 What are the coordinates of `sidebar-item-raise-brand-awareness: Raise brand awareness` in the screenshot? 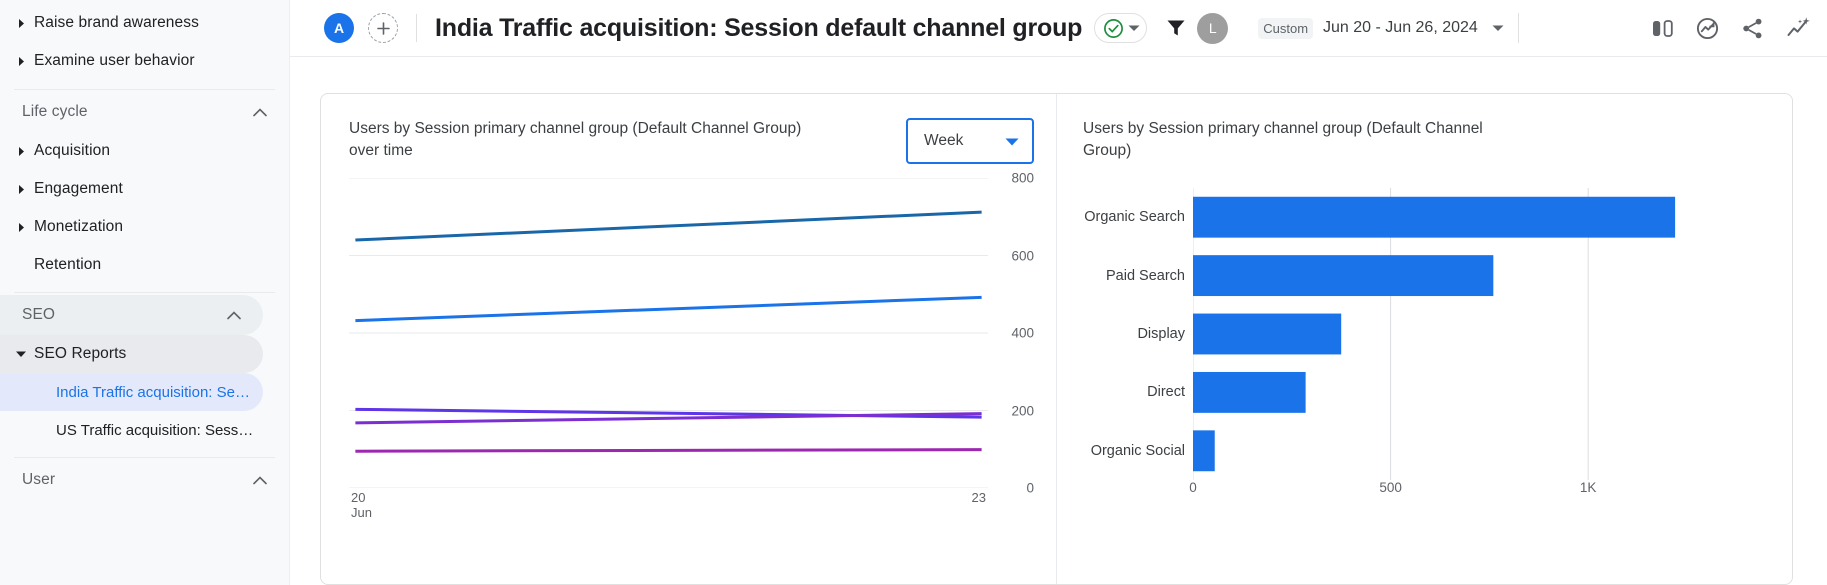 It's located at (144, 23).